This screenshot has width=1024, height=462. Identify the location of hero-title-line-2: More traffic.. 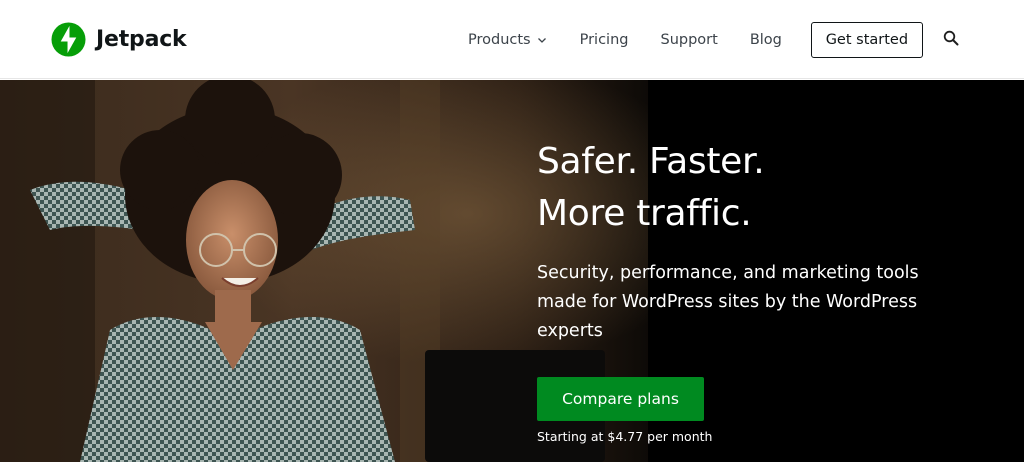
(644, 213).